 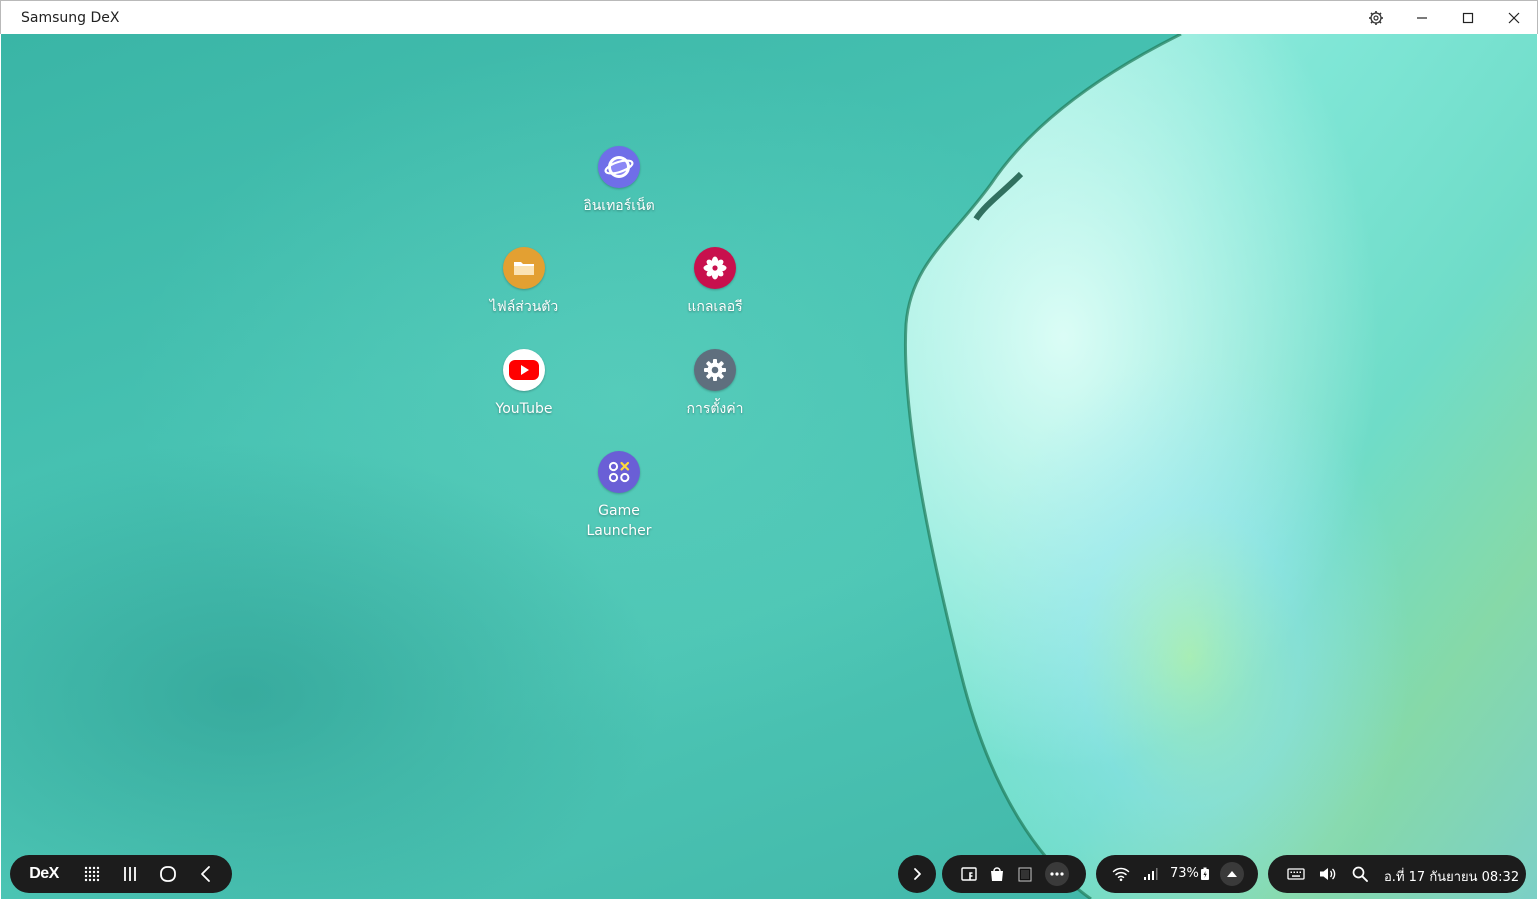 What do you see at coordinates (715, 268) in the screenshot?
I see `gallery-icon` at bounding box center [715, 268].